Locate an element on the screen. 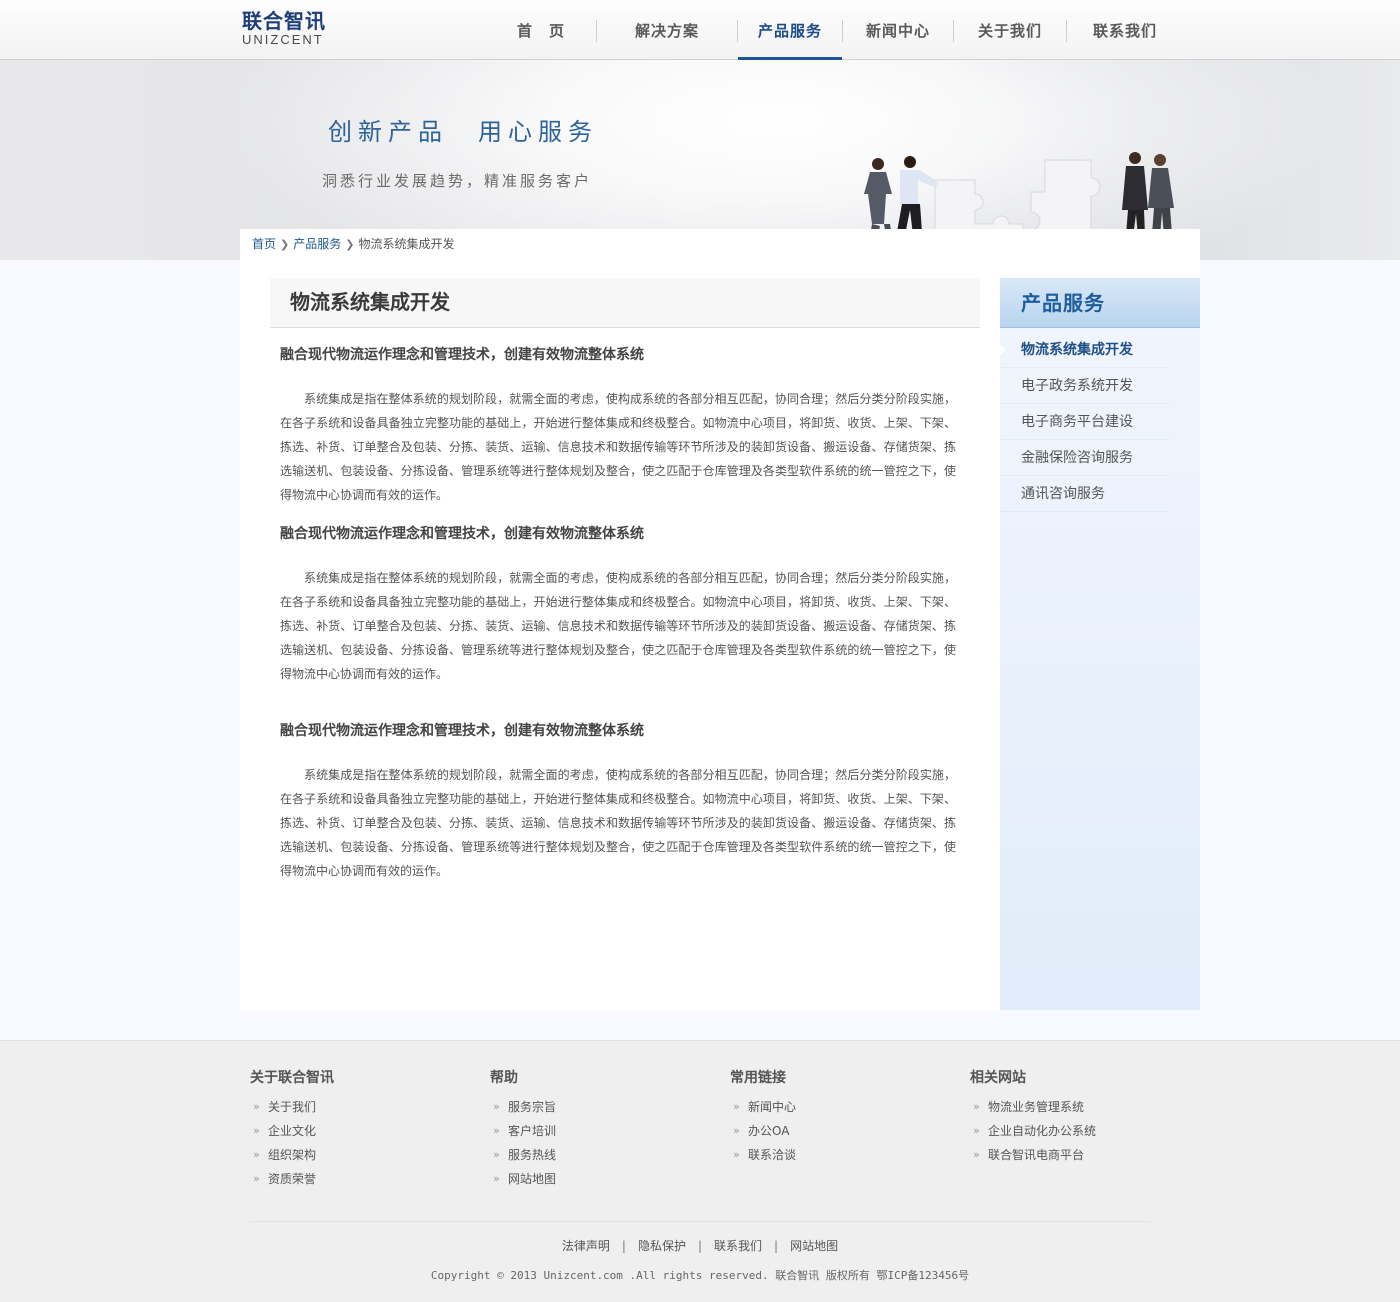  logo: 联合智讯 UNIZCENT is located at coordinates (284, 29).